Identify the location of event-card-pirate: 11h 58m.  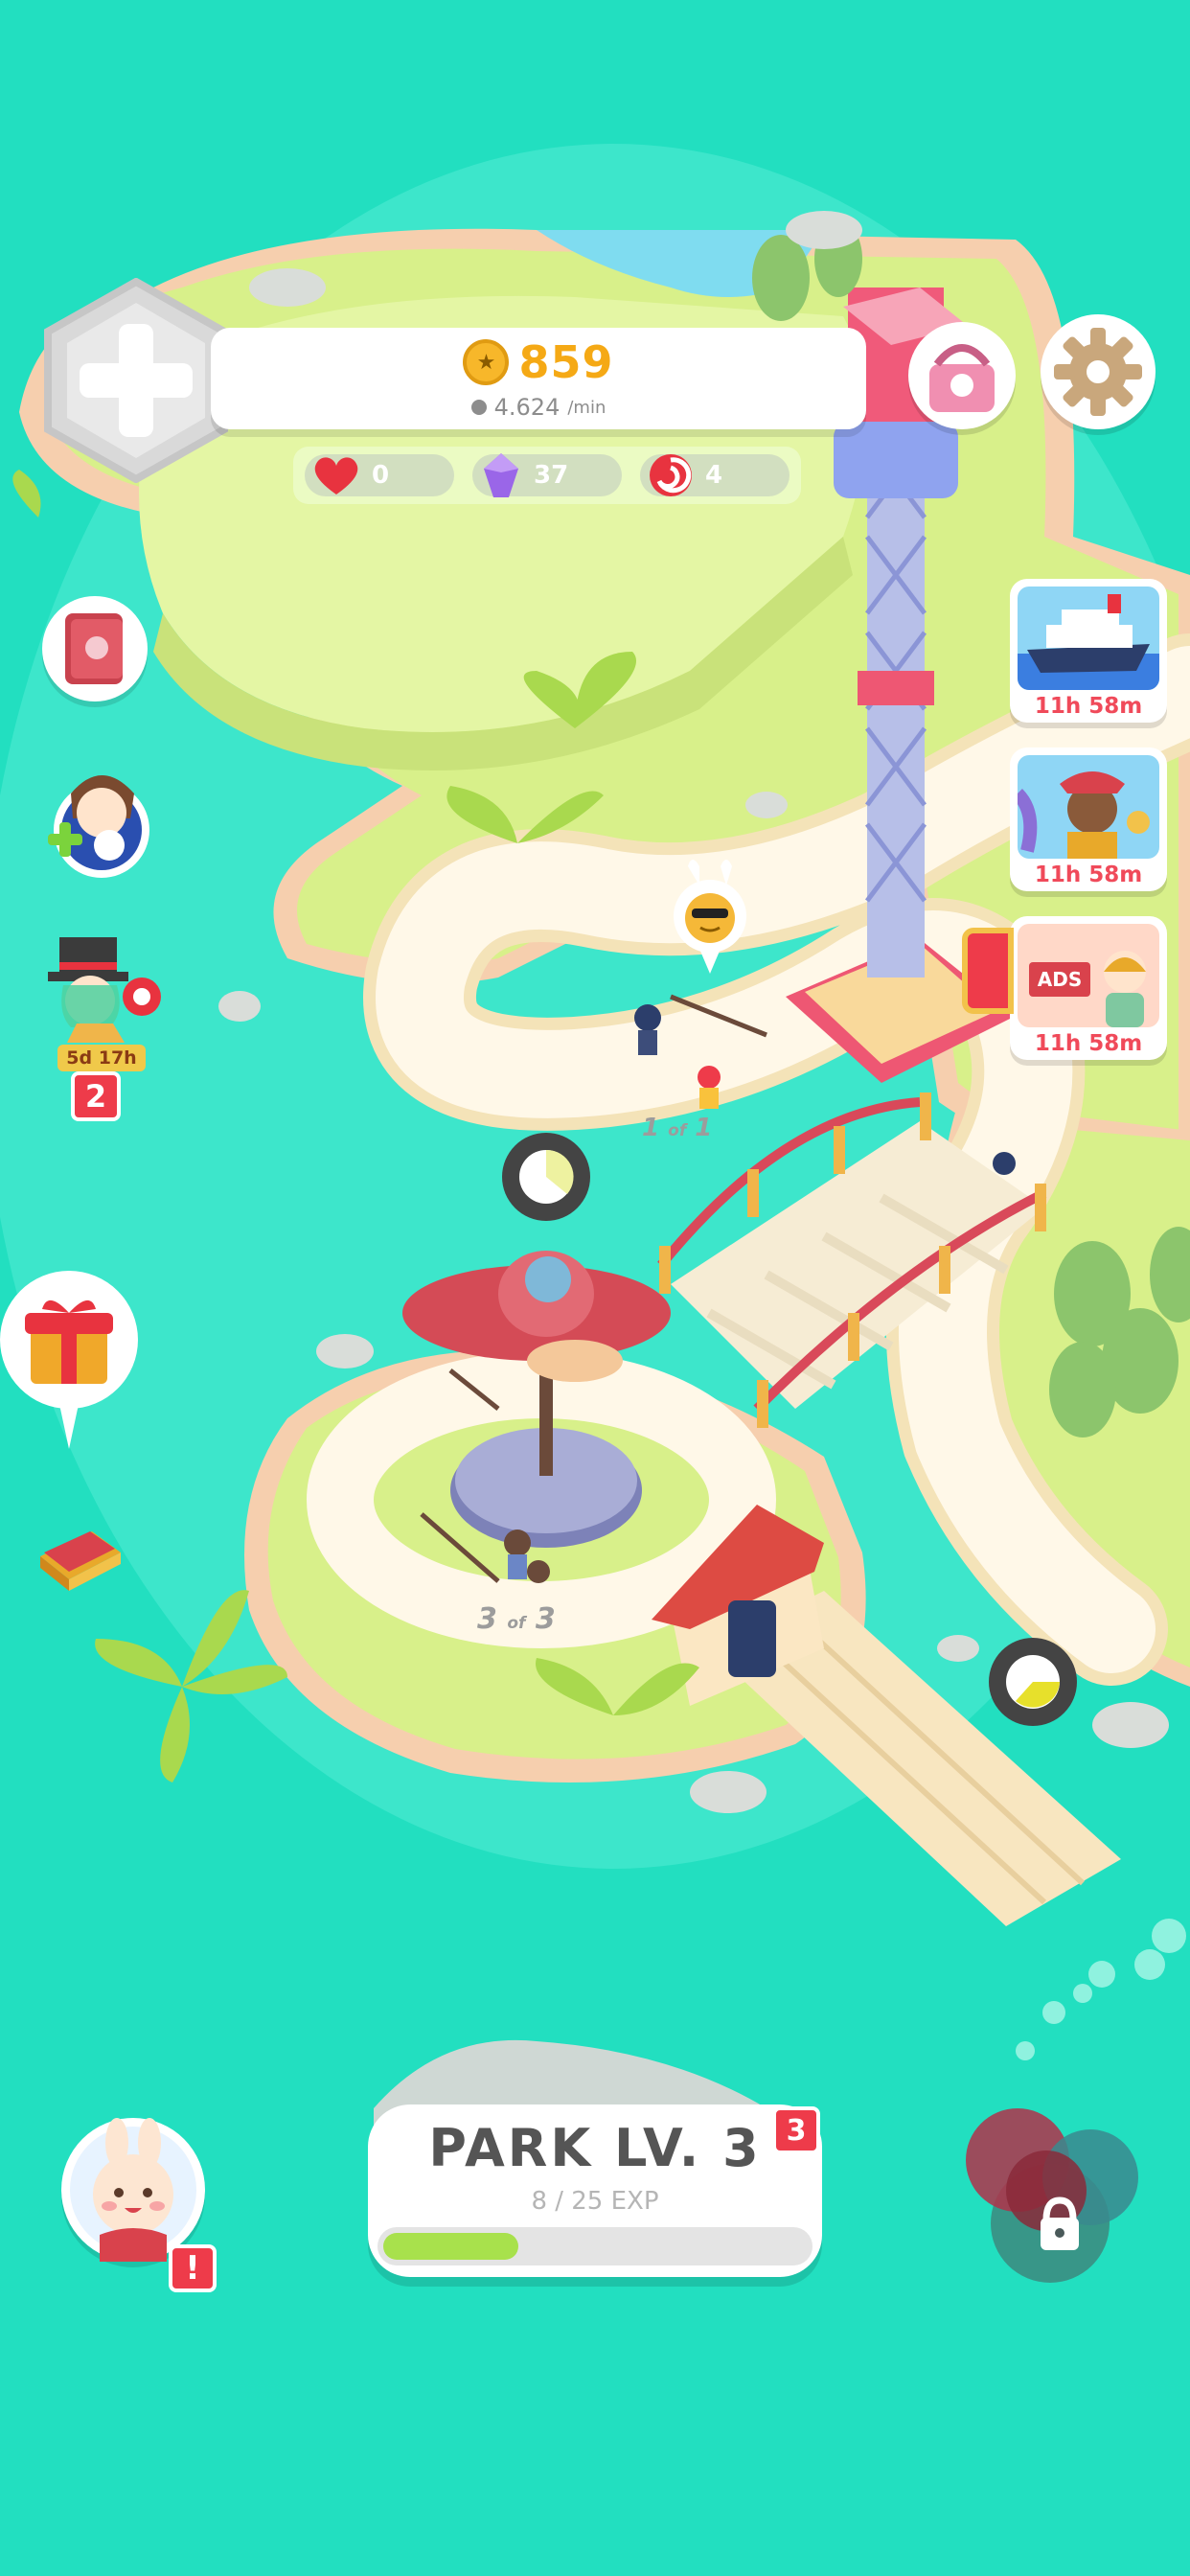
(1089, 819).